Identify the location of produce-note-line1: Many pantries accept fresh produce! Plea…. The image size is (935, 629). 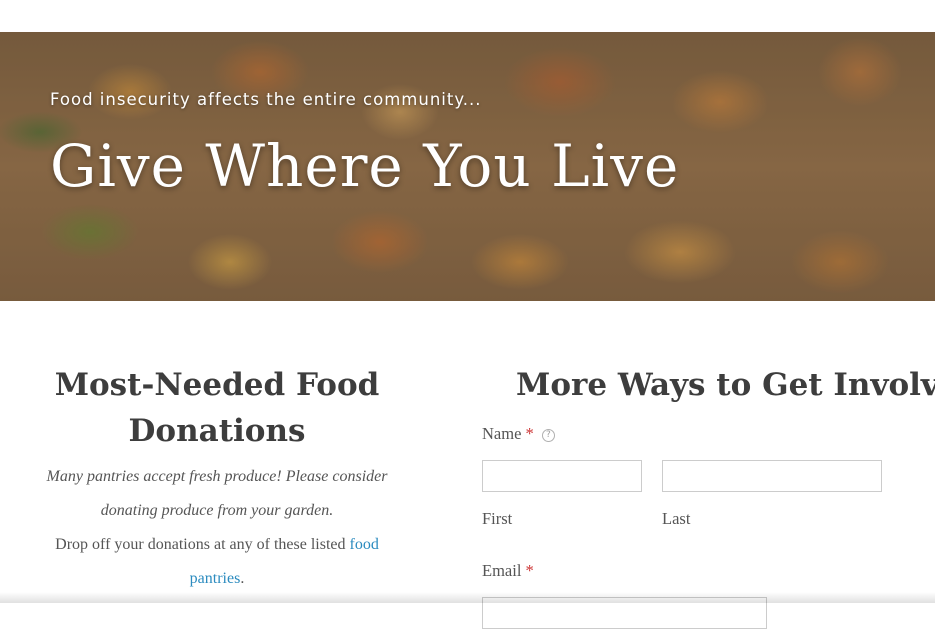
(217, 476).